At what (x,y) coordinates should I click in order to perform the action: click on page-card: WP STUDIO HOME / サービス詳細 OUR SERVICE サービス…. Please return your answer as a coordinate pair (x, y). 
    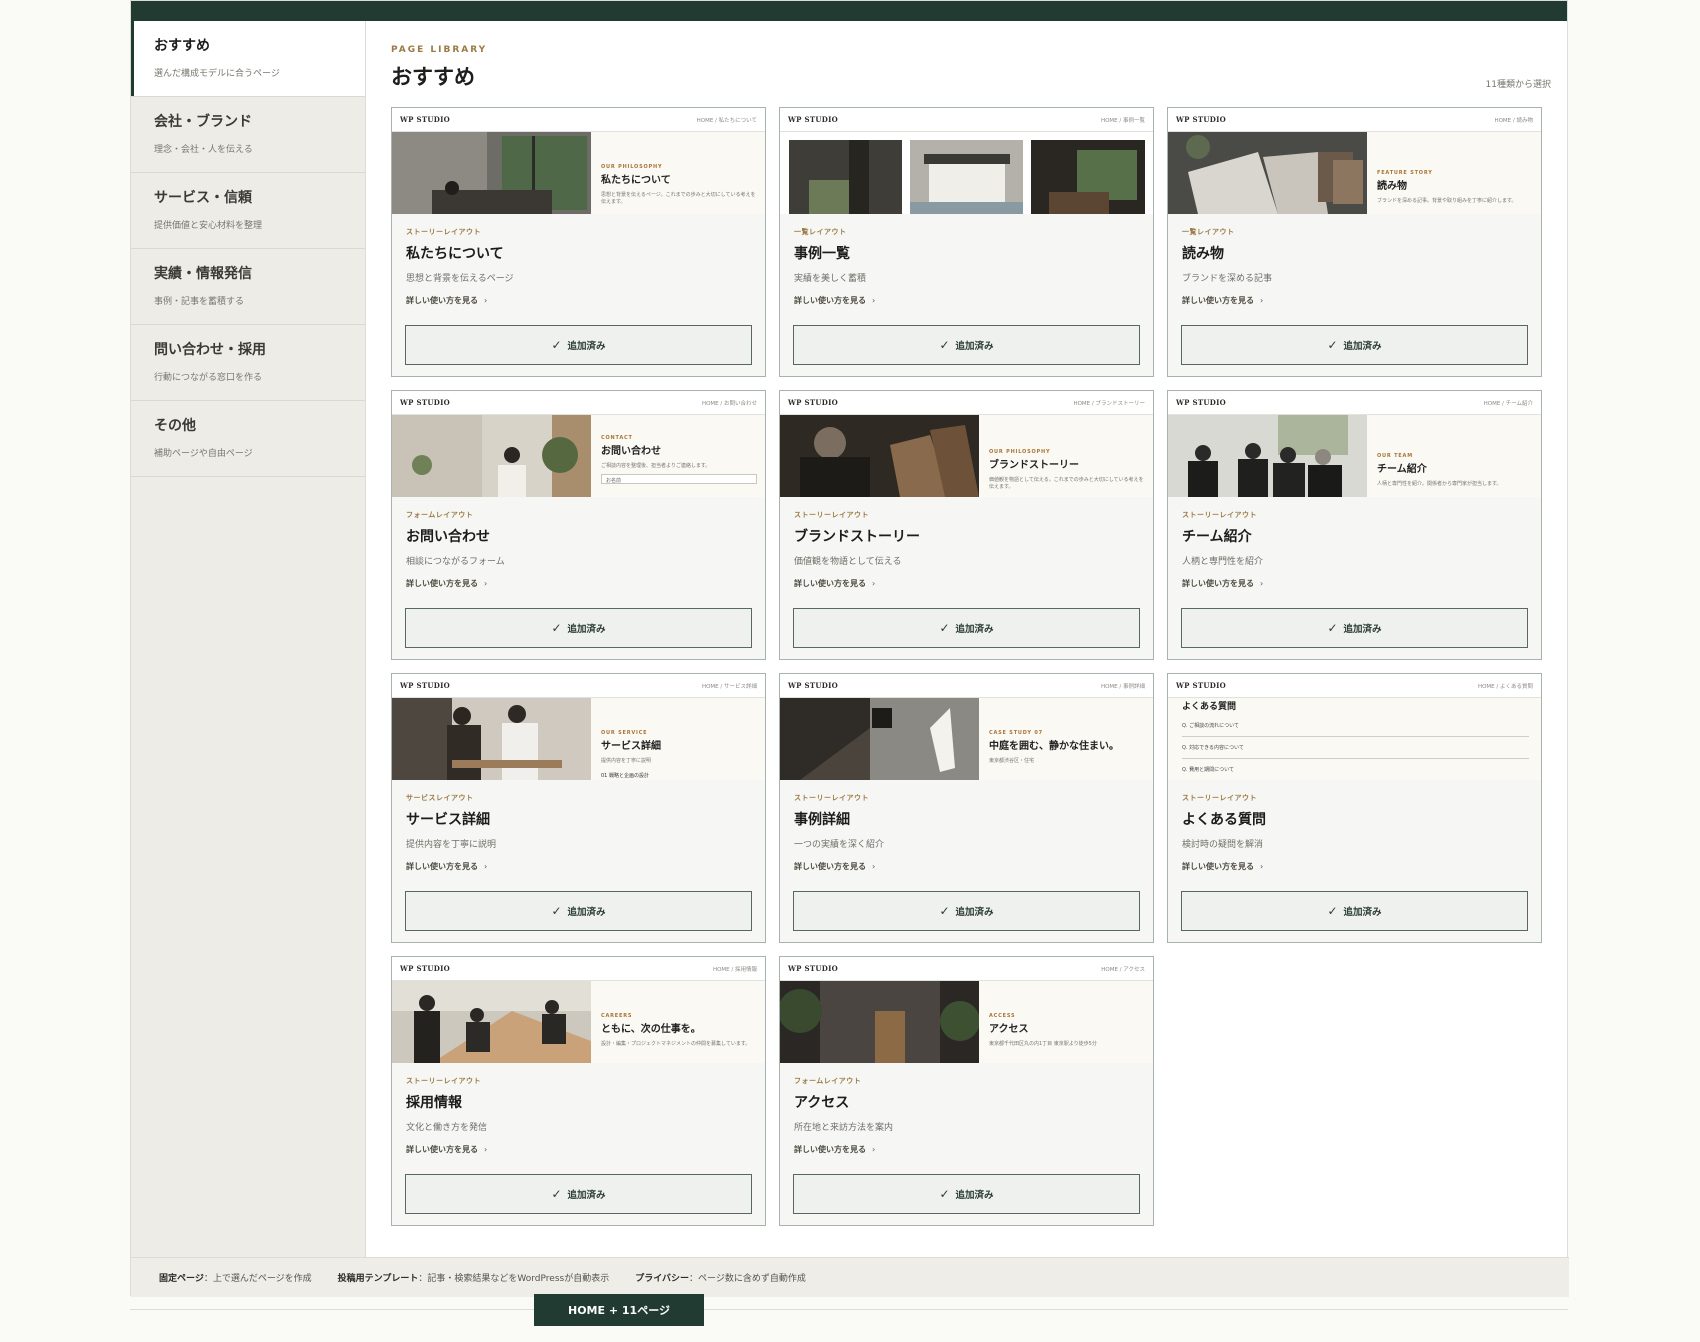
    Looking at the image, I should click on (578, 808).